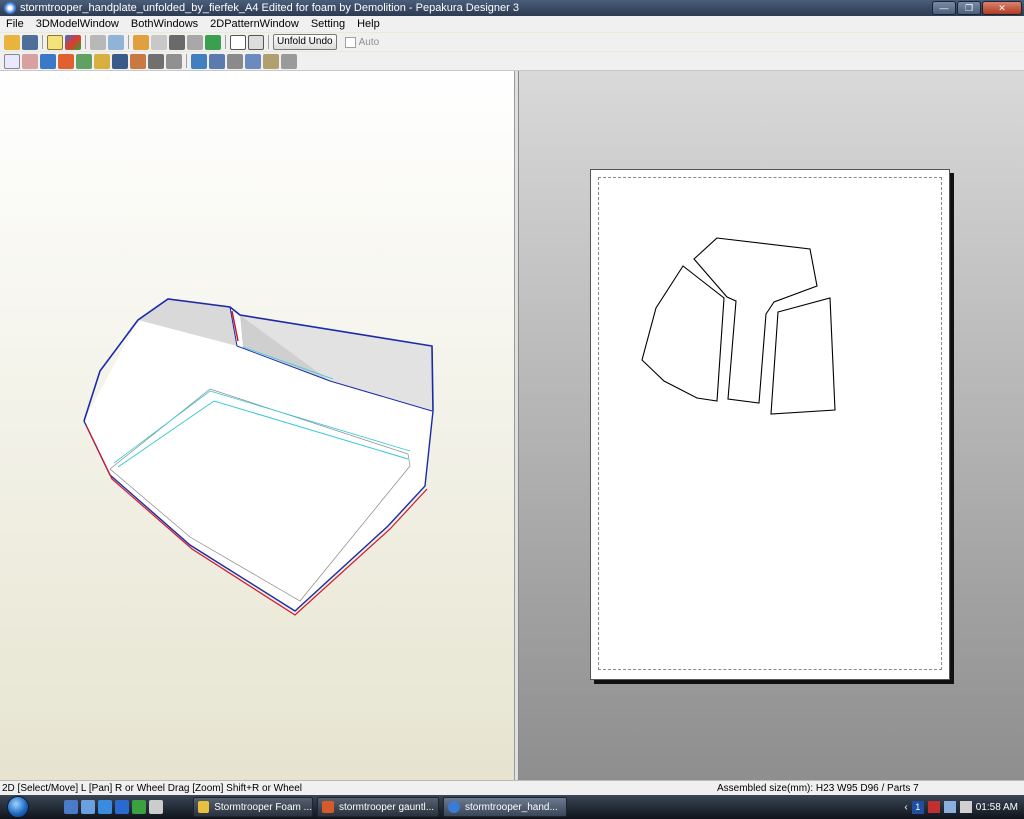  What do you see at coordinates (77, 24) in the screenshot?
I see `menu-3dmodelwindow: 3DModelWindow` at bounding box center [77, 24].